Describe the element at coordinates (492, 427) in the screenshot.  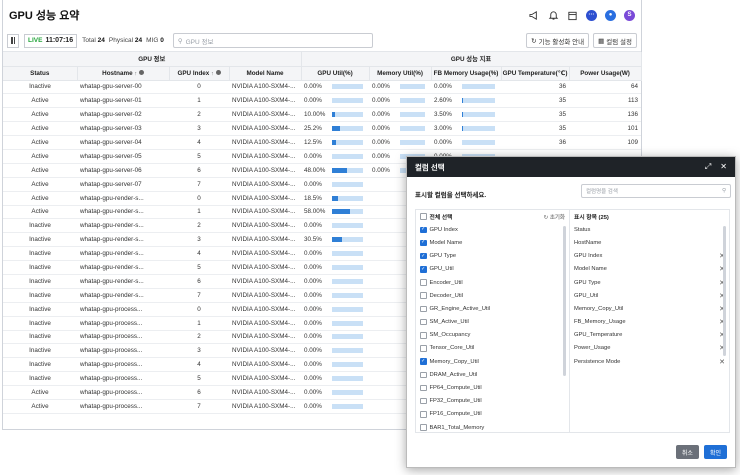
I see `column-option: BAR1_Total_Memory` at that location.